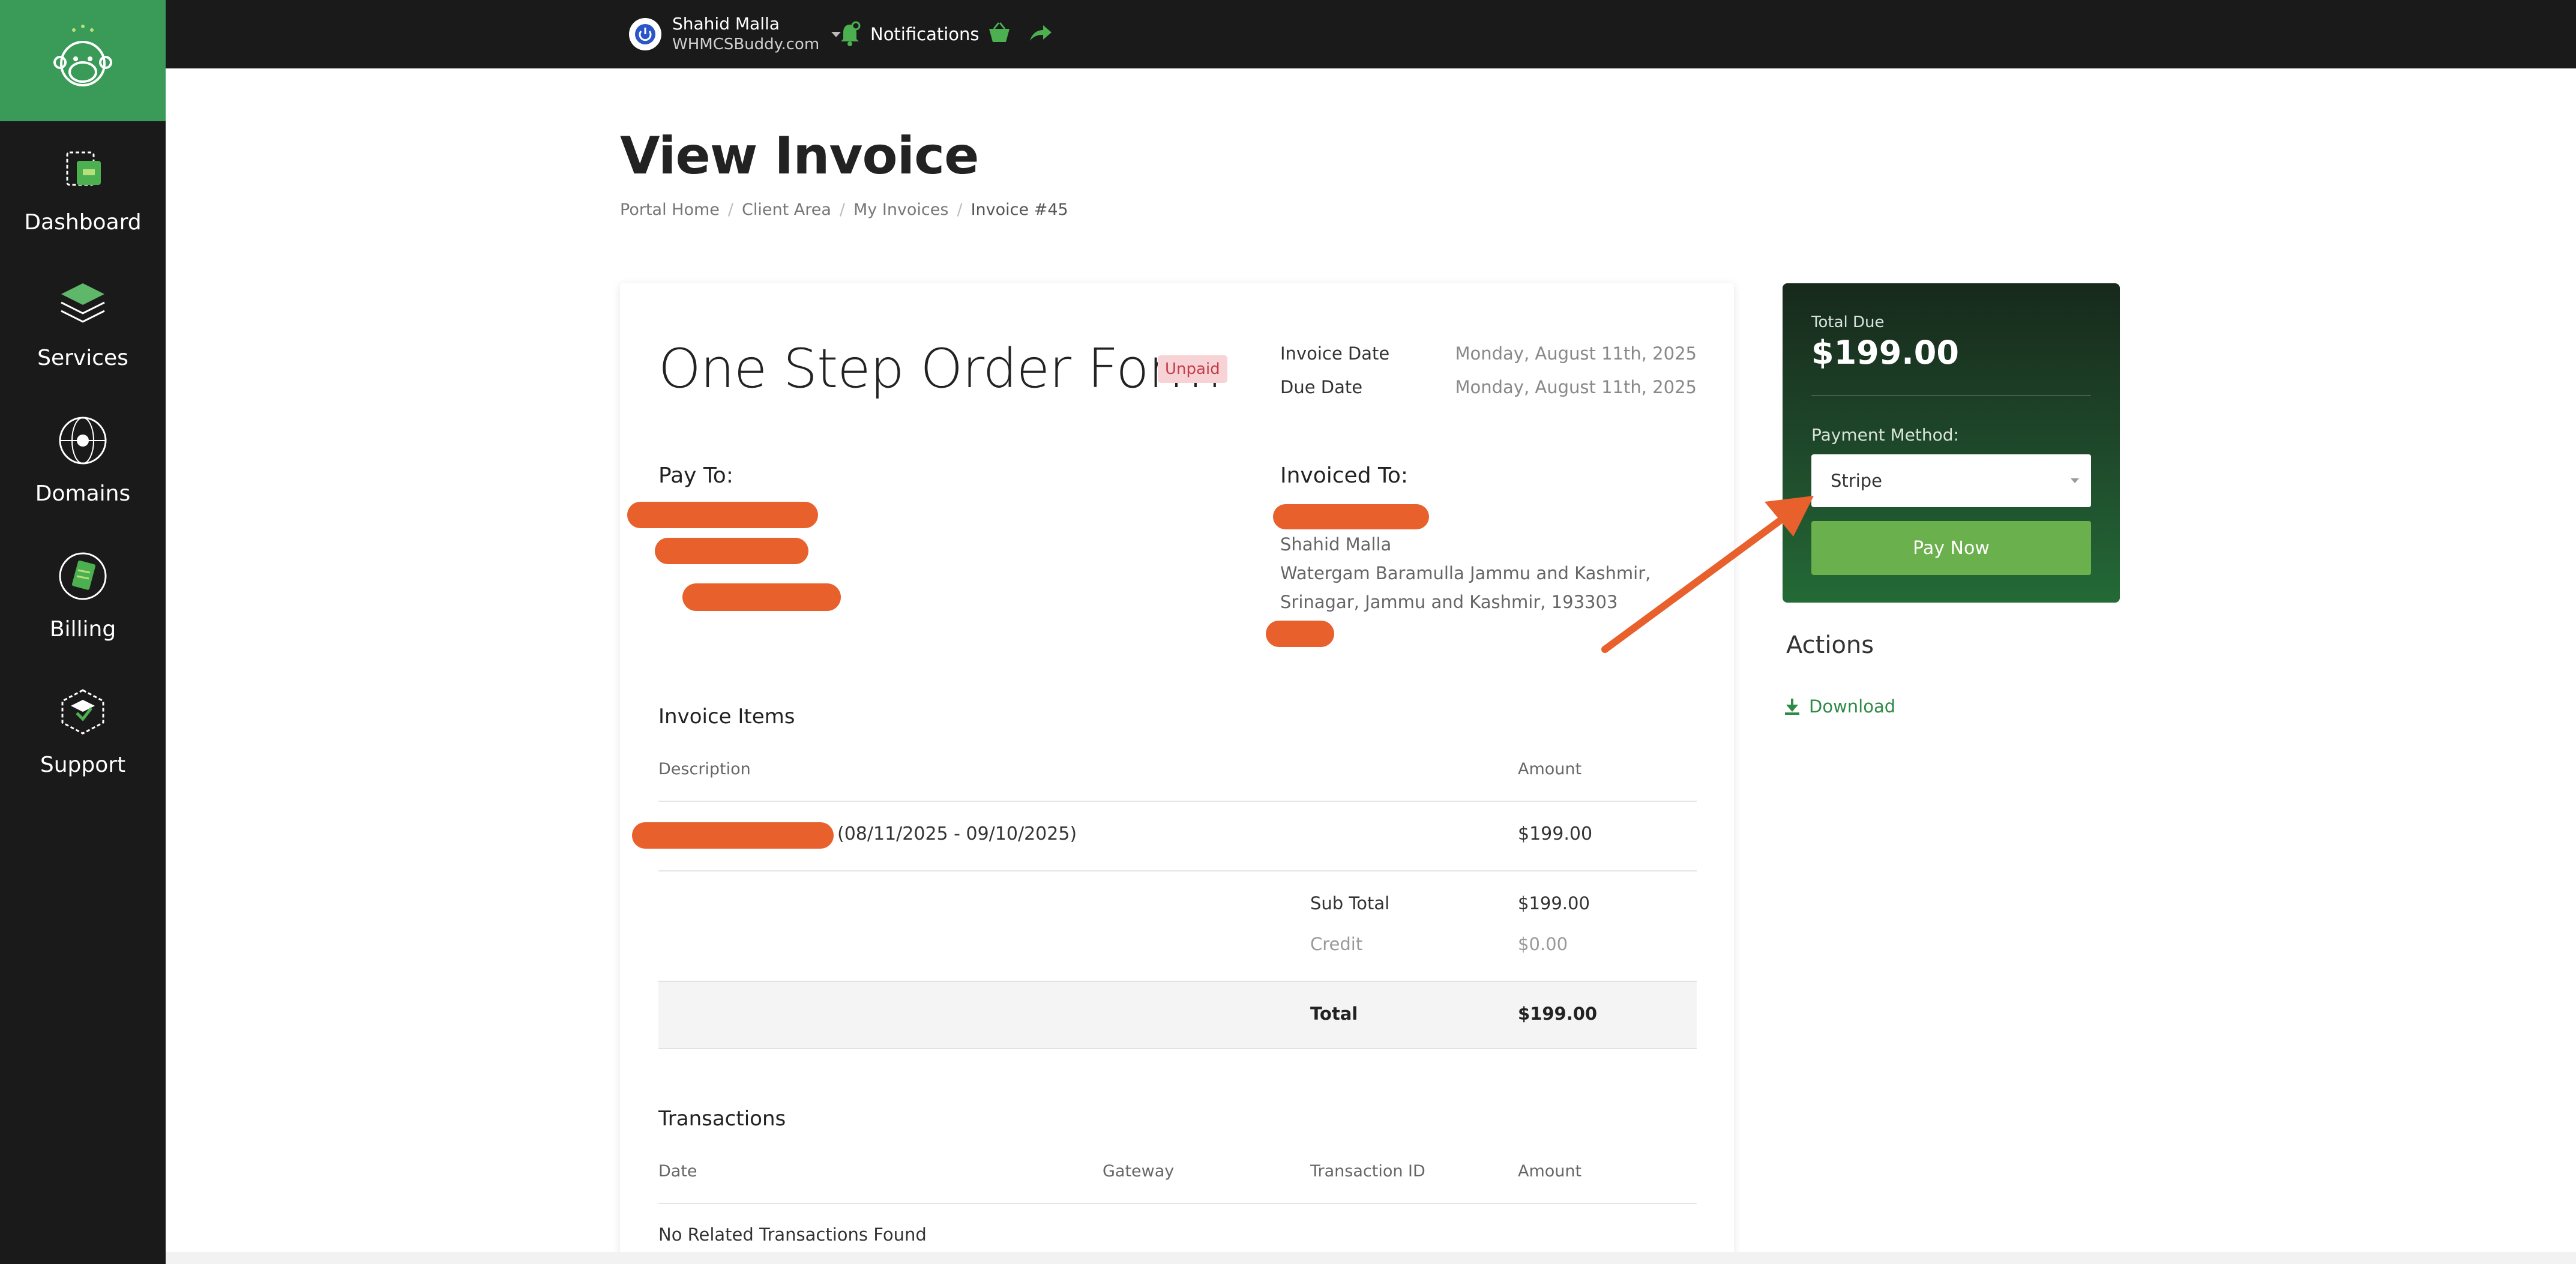  I want to click on notifications-button: Notifications, so click(909, 34).